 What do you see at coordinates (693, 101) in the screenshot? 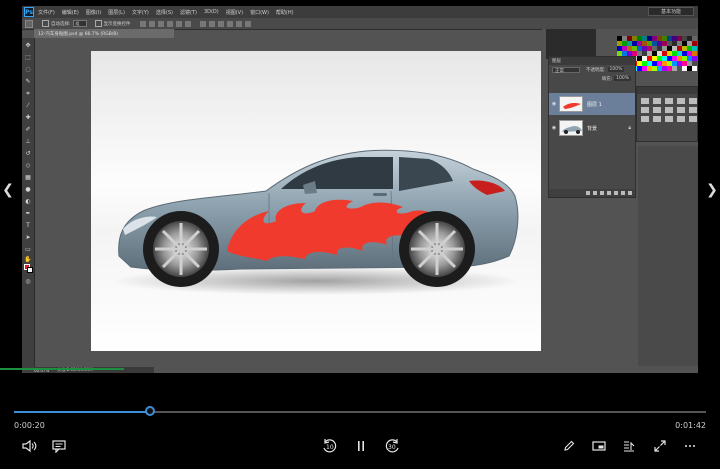
I see `vibrance-icon` at bounding box center [693, 101].